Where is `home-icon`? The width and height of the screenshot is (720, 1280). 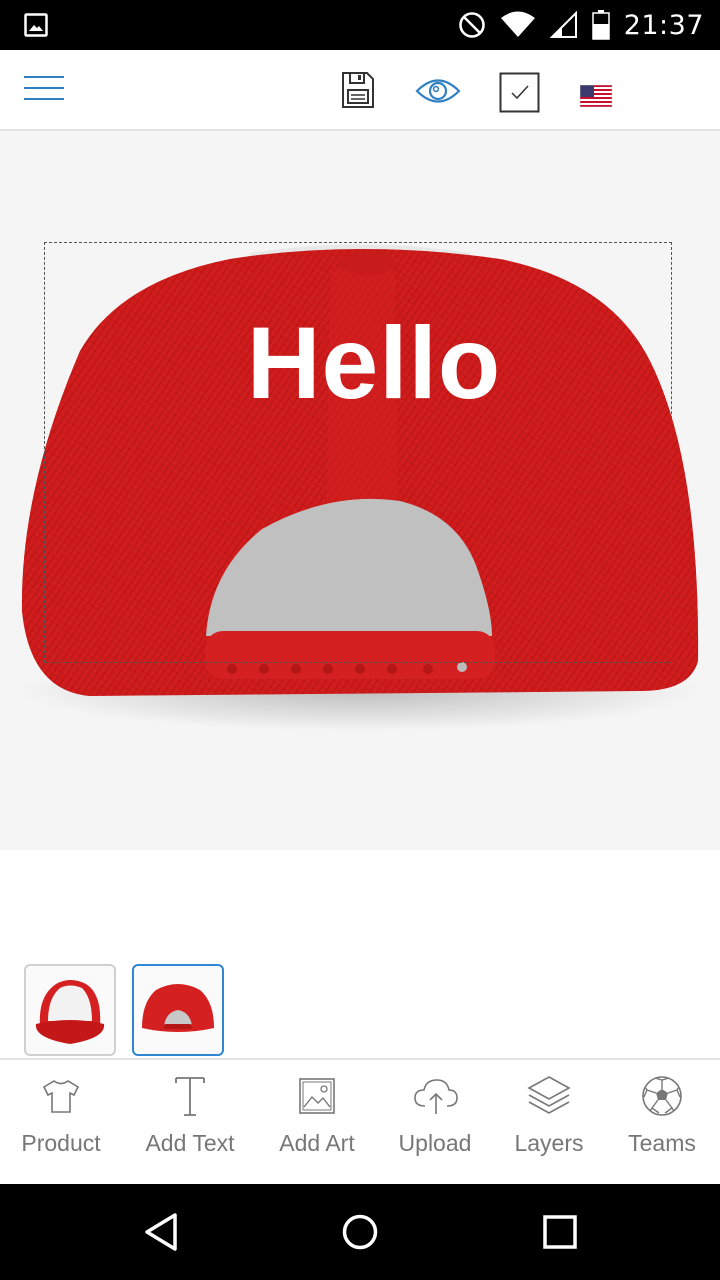 home-icon is located at coordinates (360, 1232).